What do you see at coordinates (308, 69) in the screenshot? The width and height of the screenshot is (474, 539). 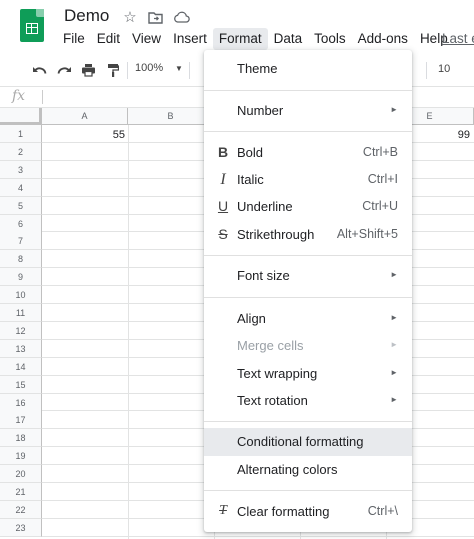 I see `menu-item-theme: Theme` at bounding box center [308, 69].